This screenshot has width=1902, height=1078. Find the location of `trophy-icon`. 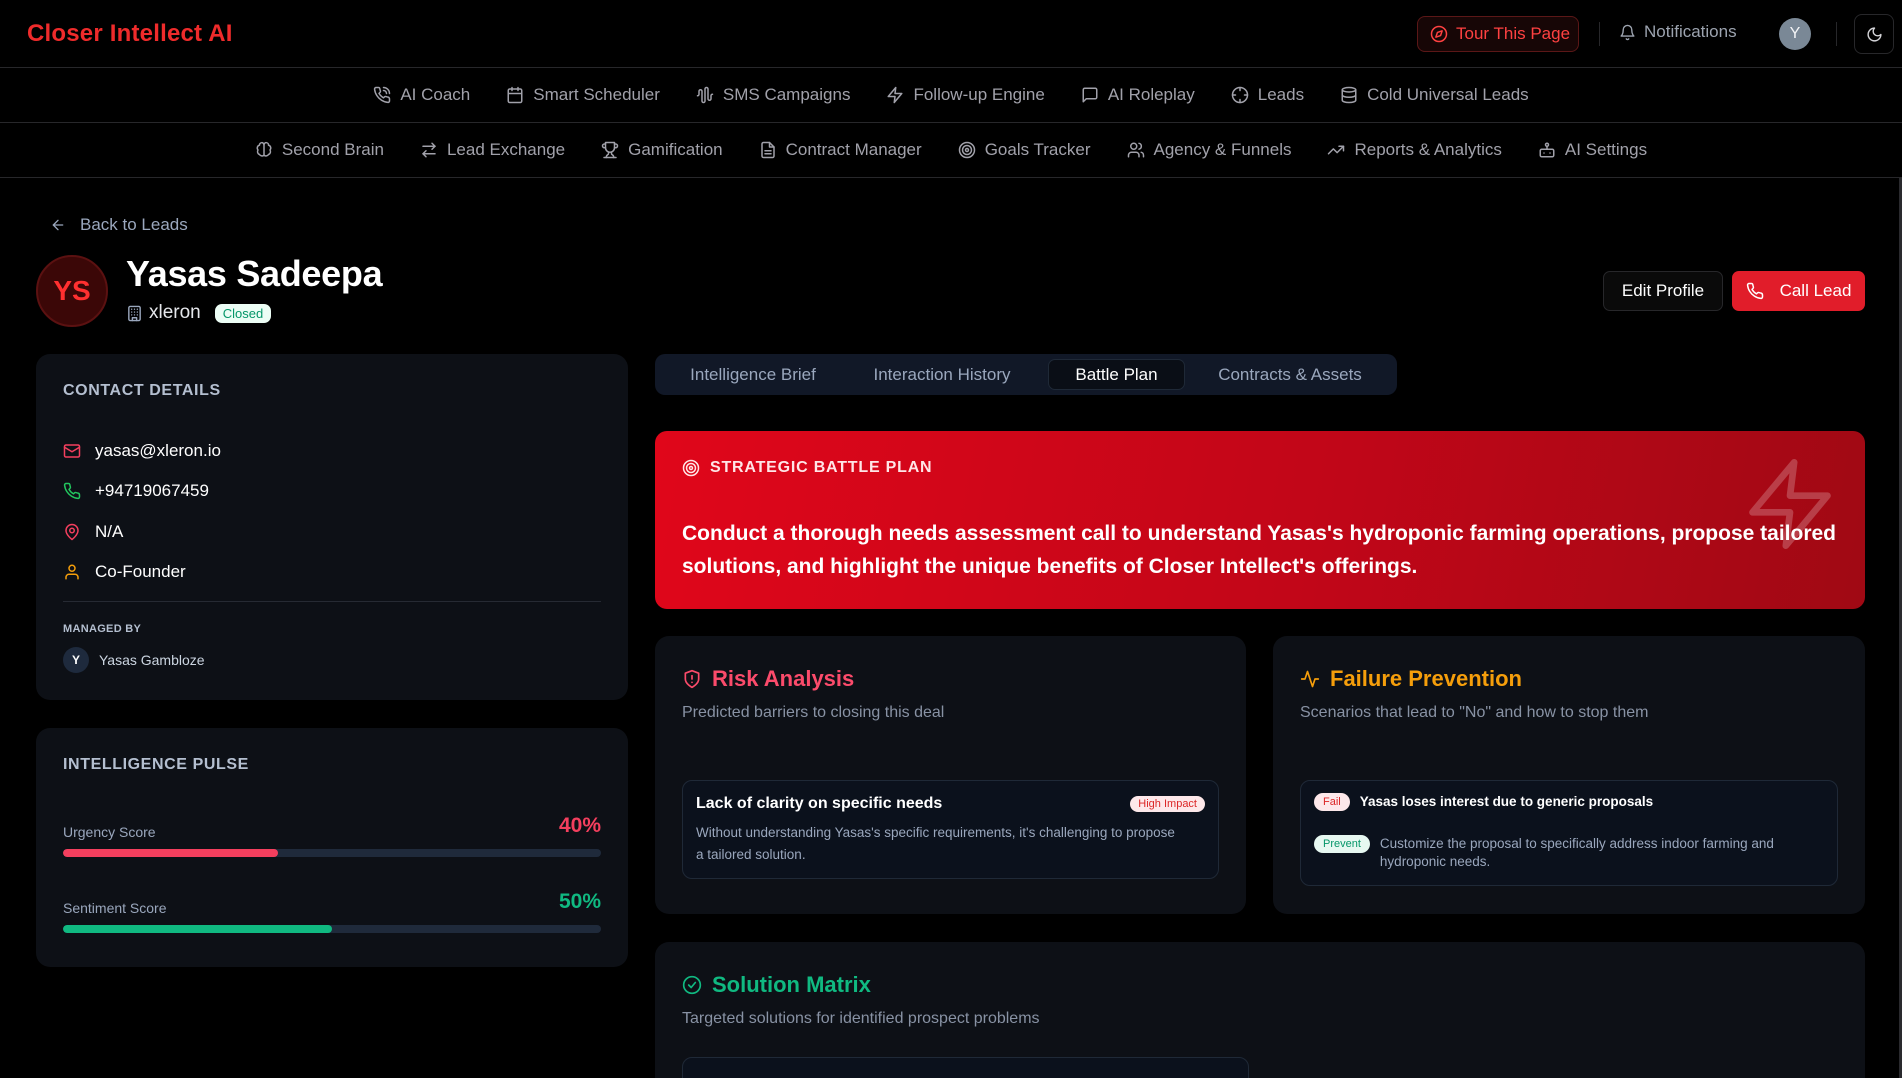

trophy-icon is located at coordinates (610, 150).